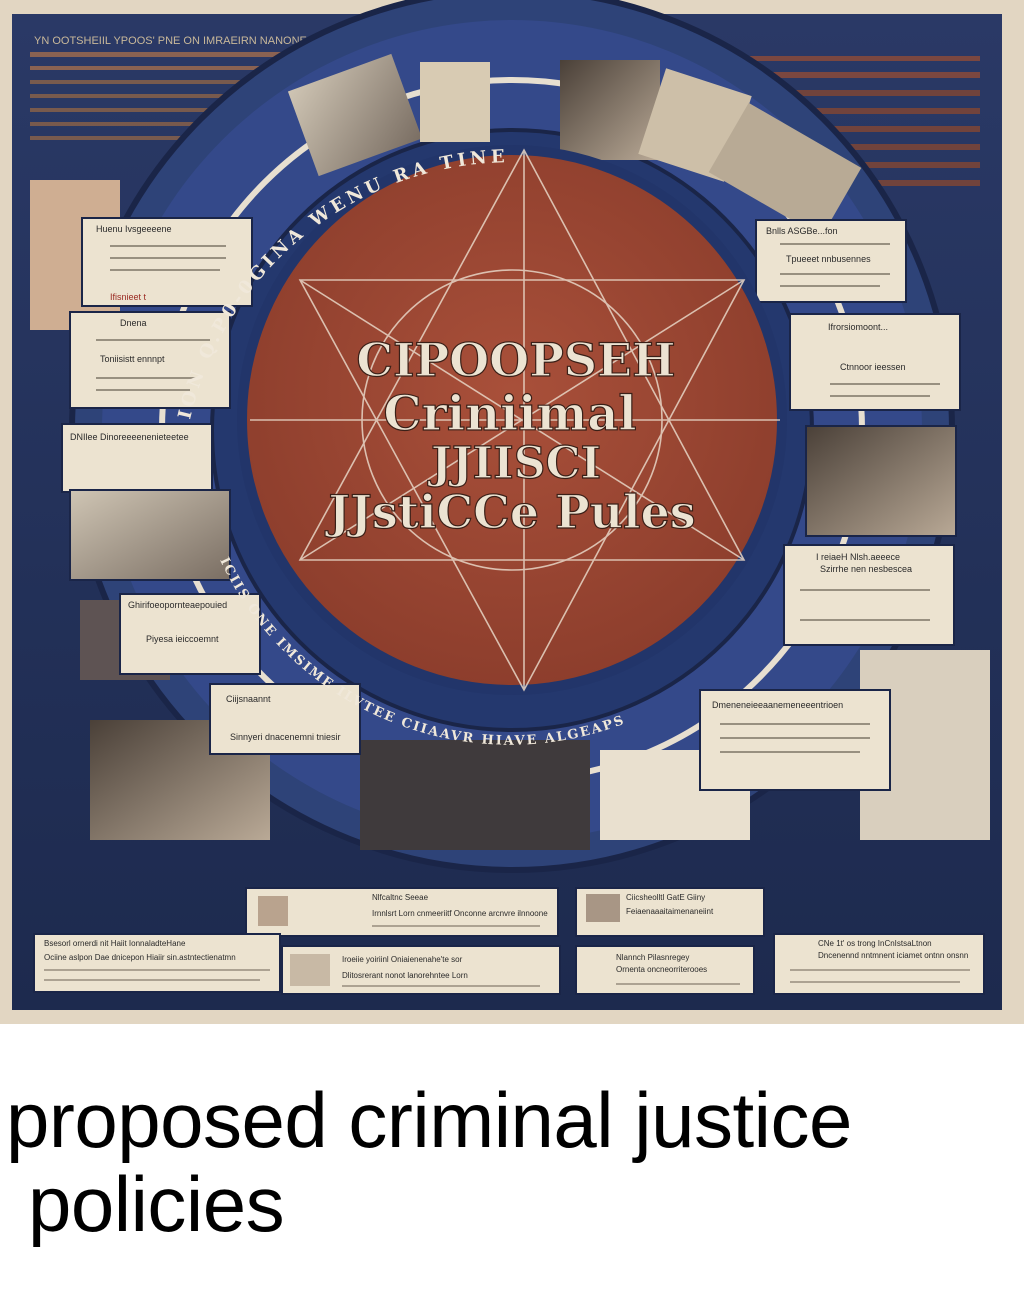 The width and height of the screenshot is (1024, 1294). Describe the element at coordinates (661, 969) in the screenshot. I see `svg-text: Ornenta oncneorriterooes` at that location.